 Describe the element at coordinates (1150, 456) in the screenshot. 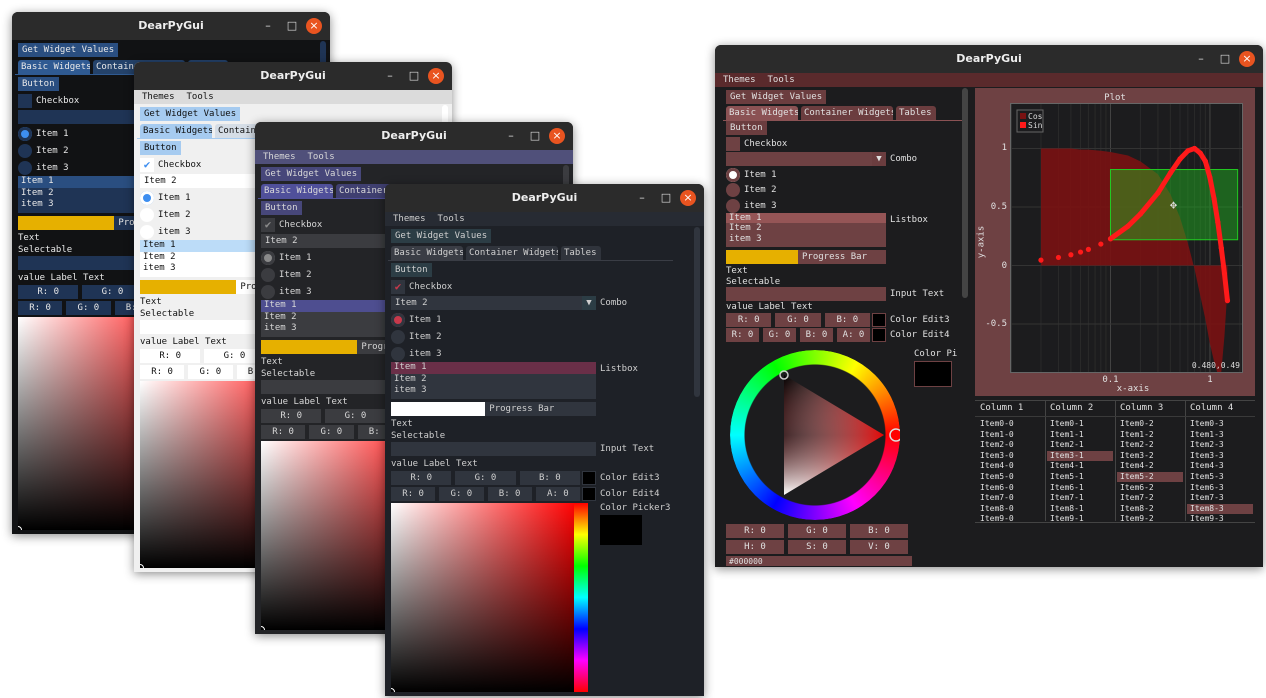

I see `table-cell: Item3-2` at that location.